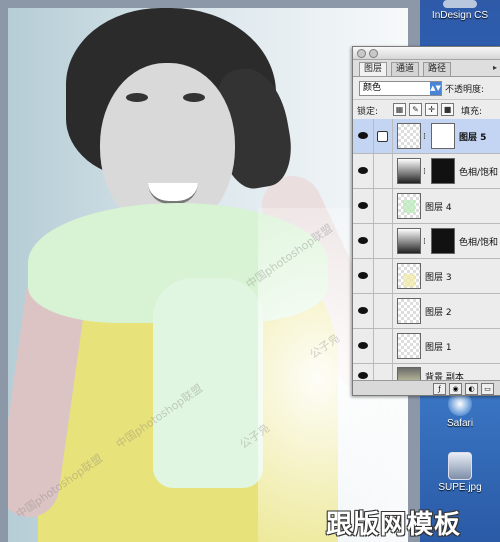 This screenshot has height=542, width=500. Describe the element at coordinates (487, 389) in the screenshot. I see `new-group-icon: ▭` at that location.